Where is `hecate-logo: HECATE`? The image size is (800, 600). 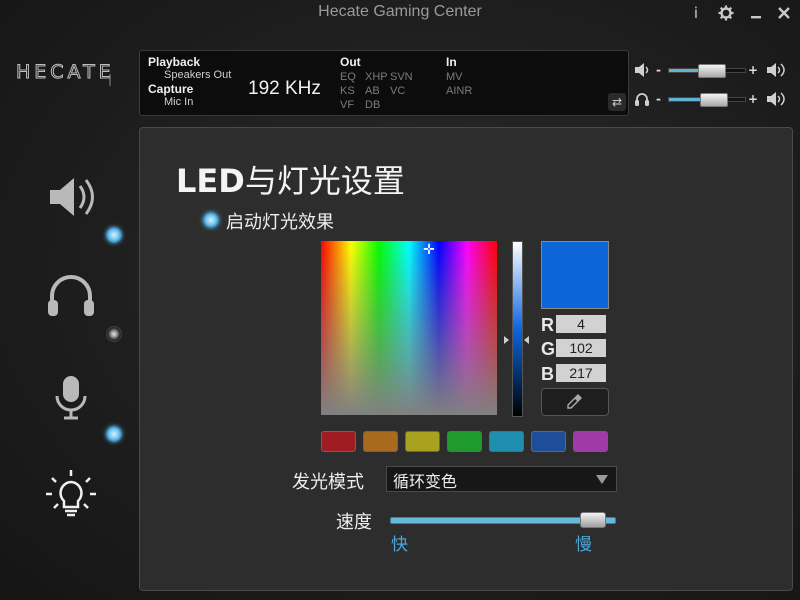
hecate-logo: HECATE is located at coordinates (72, 72).